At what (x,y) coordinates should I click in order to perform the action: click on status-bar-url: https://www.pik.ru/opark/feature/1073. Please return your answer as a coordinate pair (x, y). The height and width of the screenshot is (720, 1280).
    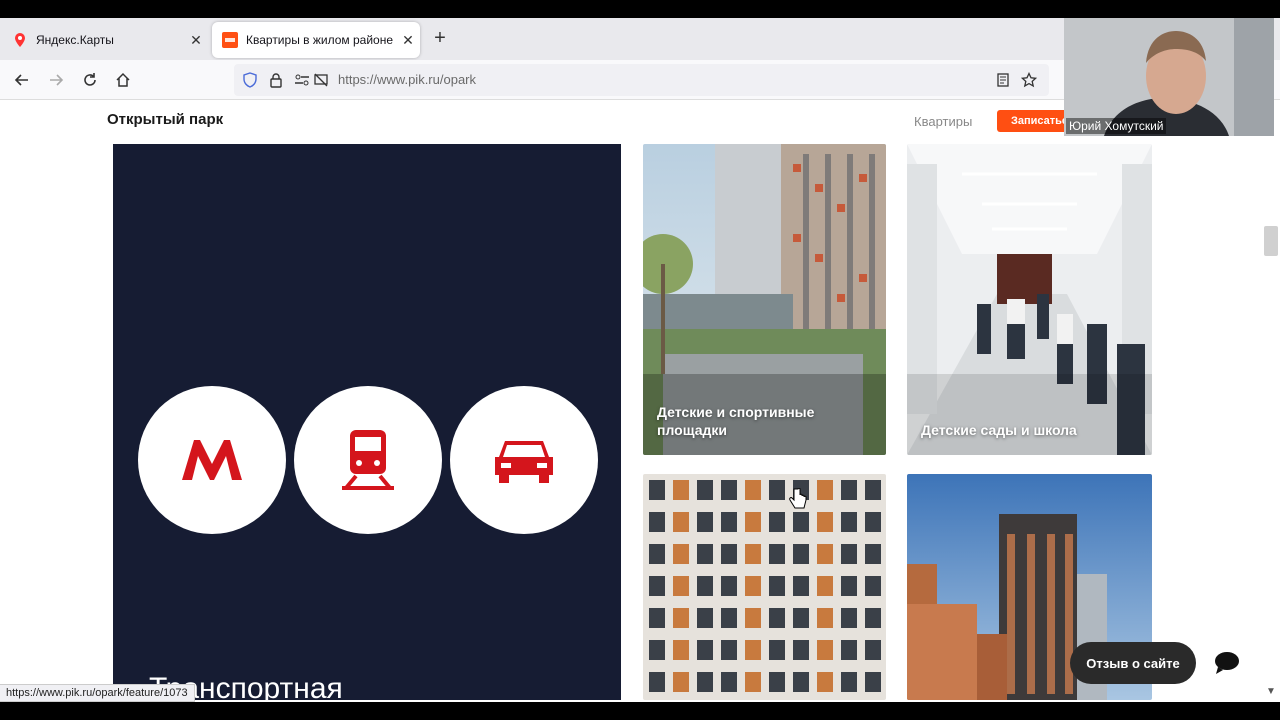
    Looking at the image, I should click on (97, 693).